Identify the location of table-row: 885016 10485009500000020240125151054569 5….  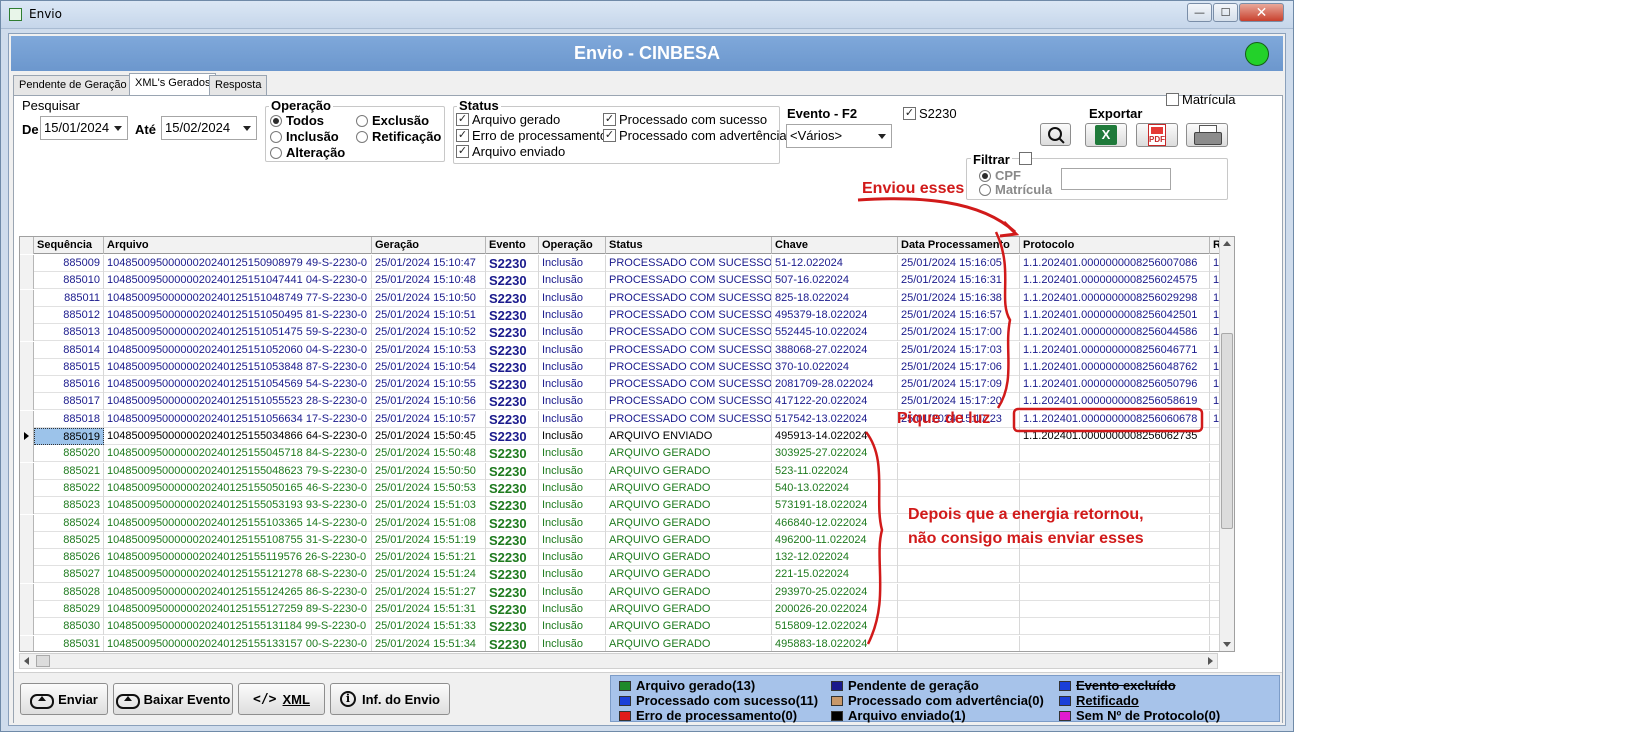
(627, 385).